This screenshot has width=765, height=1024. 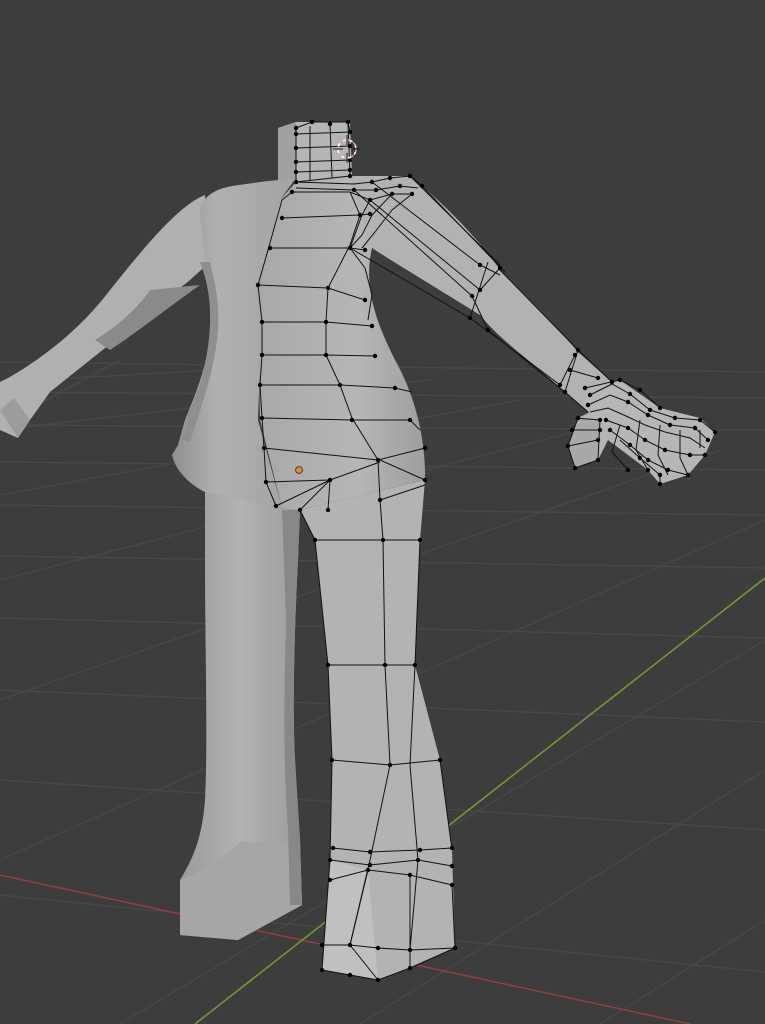 What do you see at coordinates (299, 470) in the screenshot?
I see `object-origin-icon` at bounding box center [299, 470].